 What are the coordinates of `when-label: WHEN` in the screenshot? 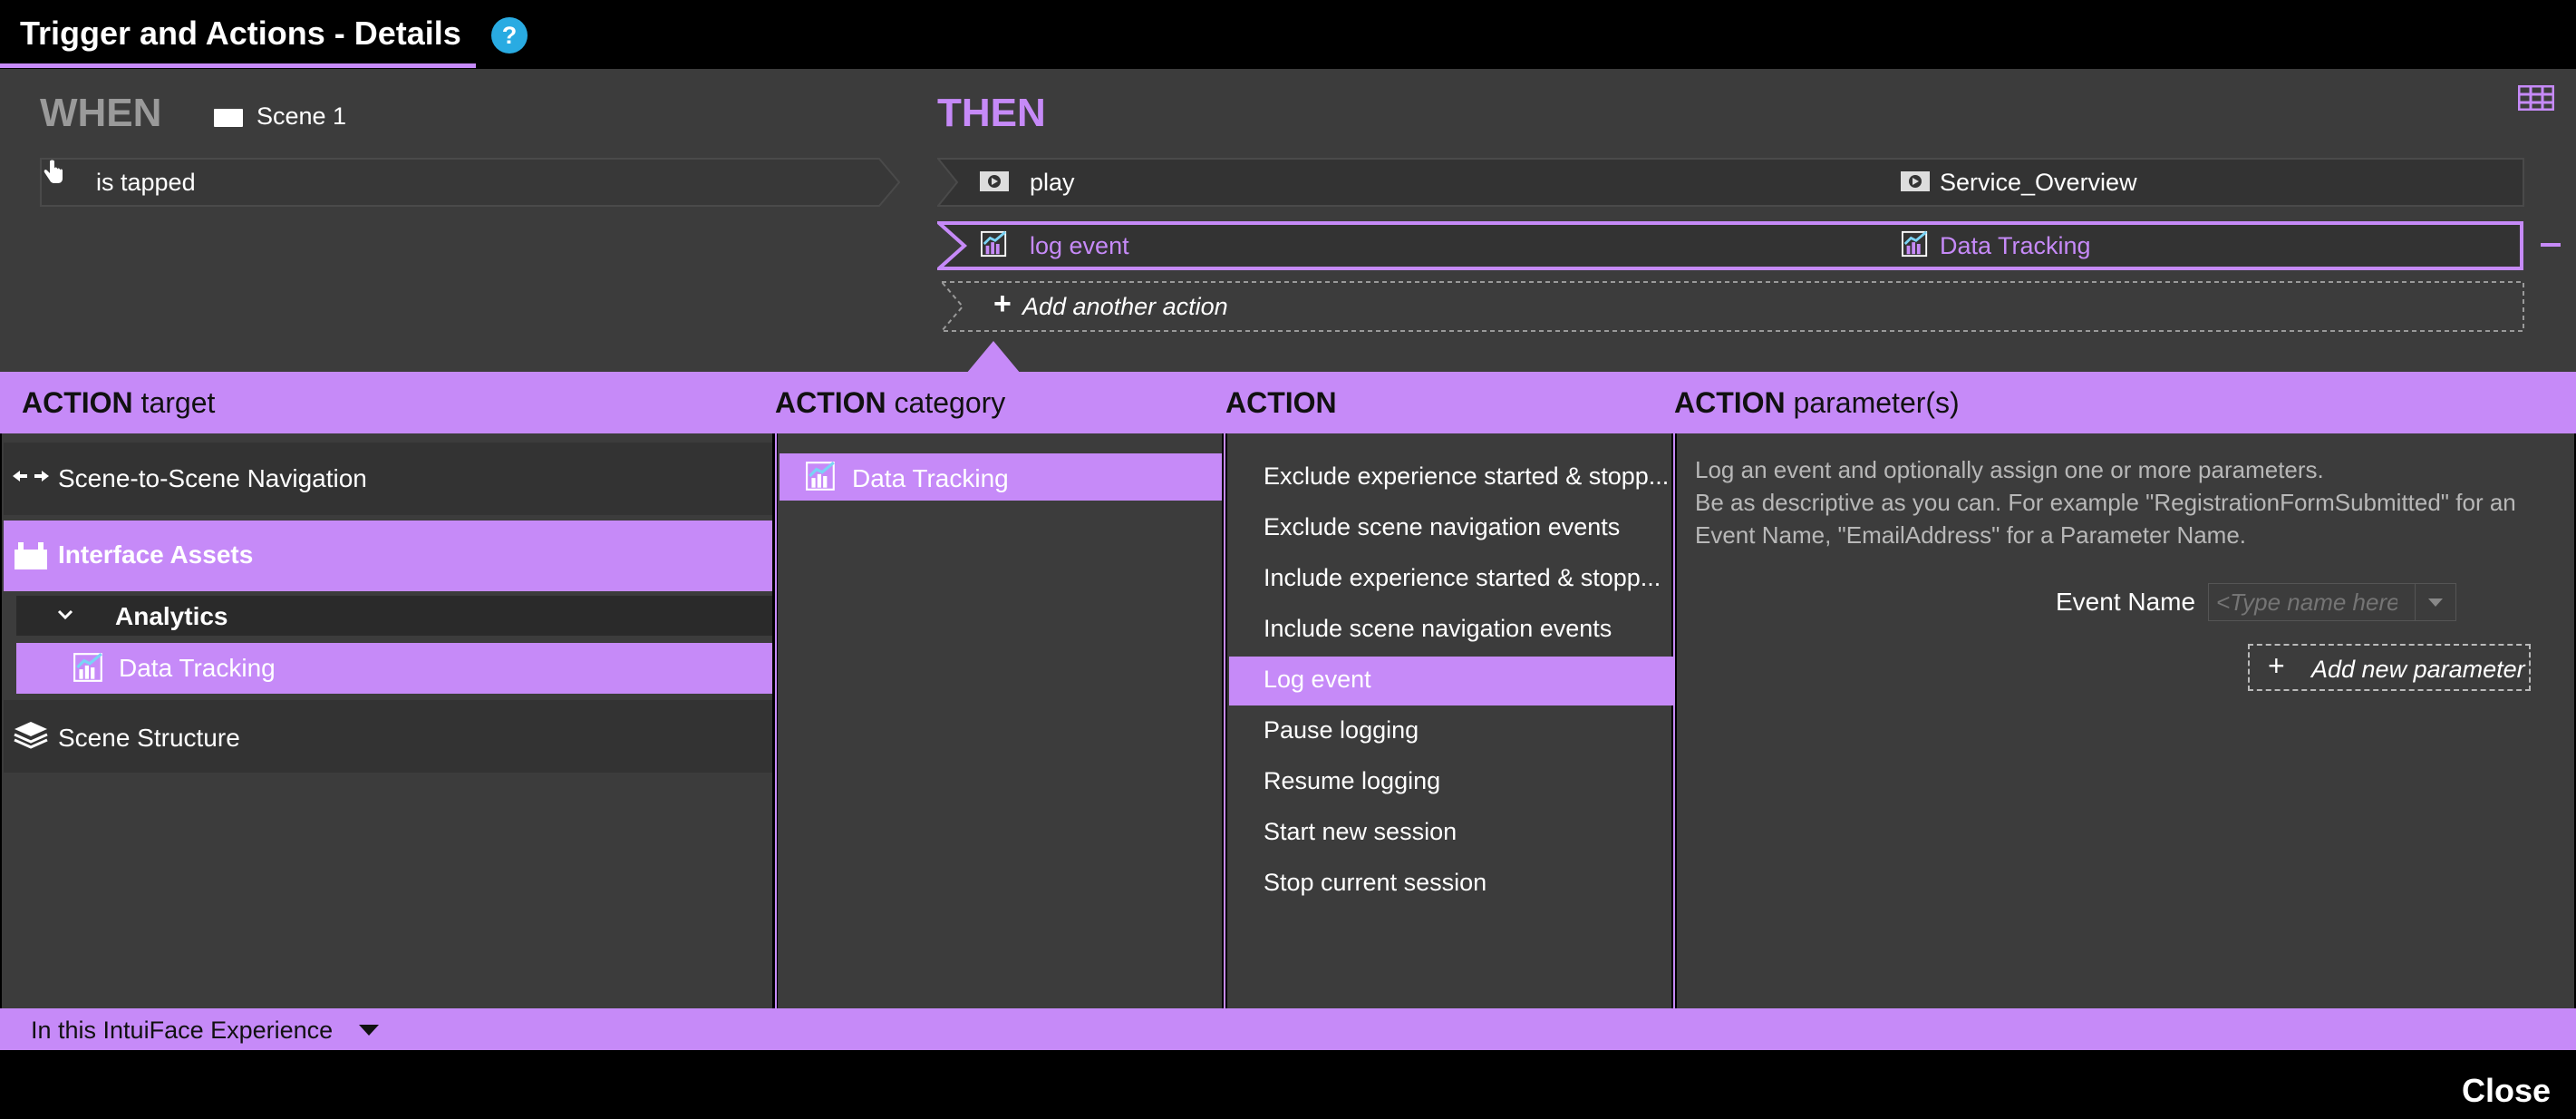 It's located at (101, 113).